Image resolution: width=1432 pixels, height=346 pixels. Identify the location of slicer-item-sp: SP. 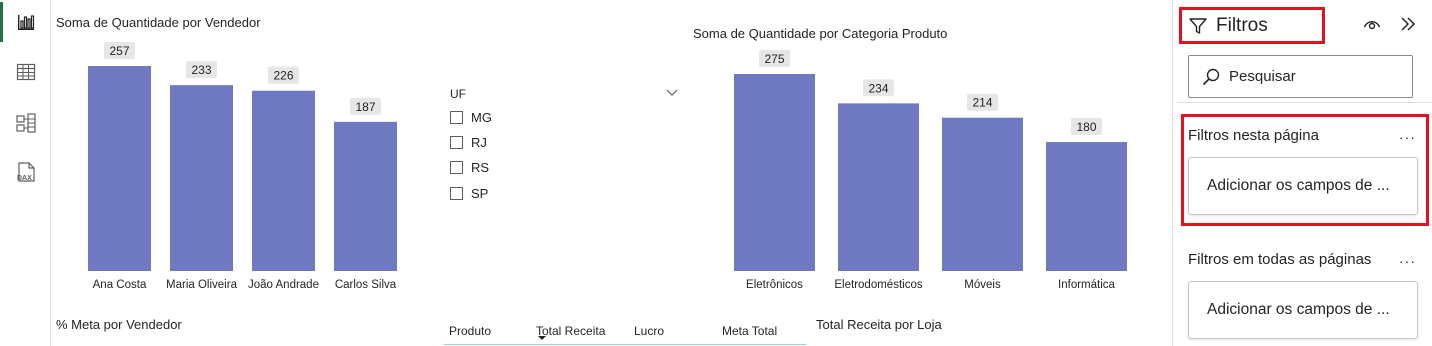
(469, 193).